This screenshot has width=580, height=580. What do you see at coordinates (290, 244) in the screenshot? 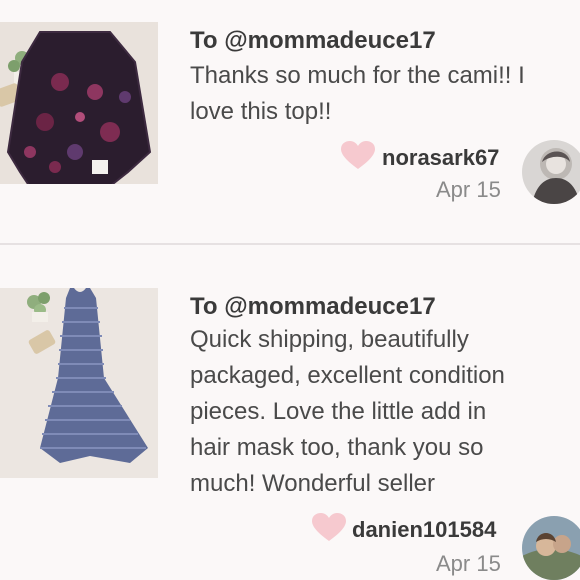
I see `review-divider` at bounding box center [290, 244].